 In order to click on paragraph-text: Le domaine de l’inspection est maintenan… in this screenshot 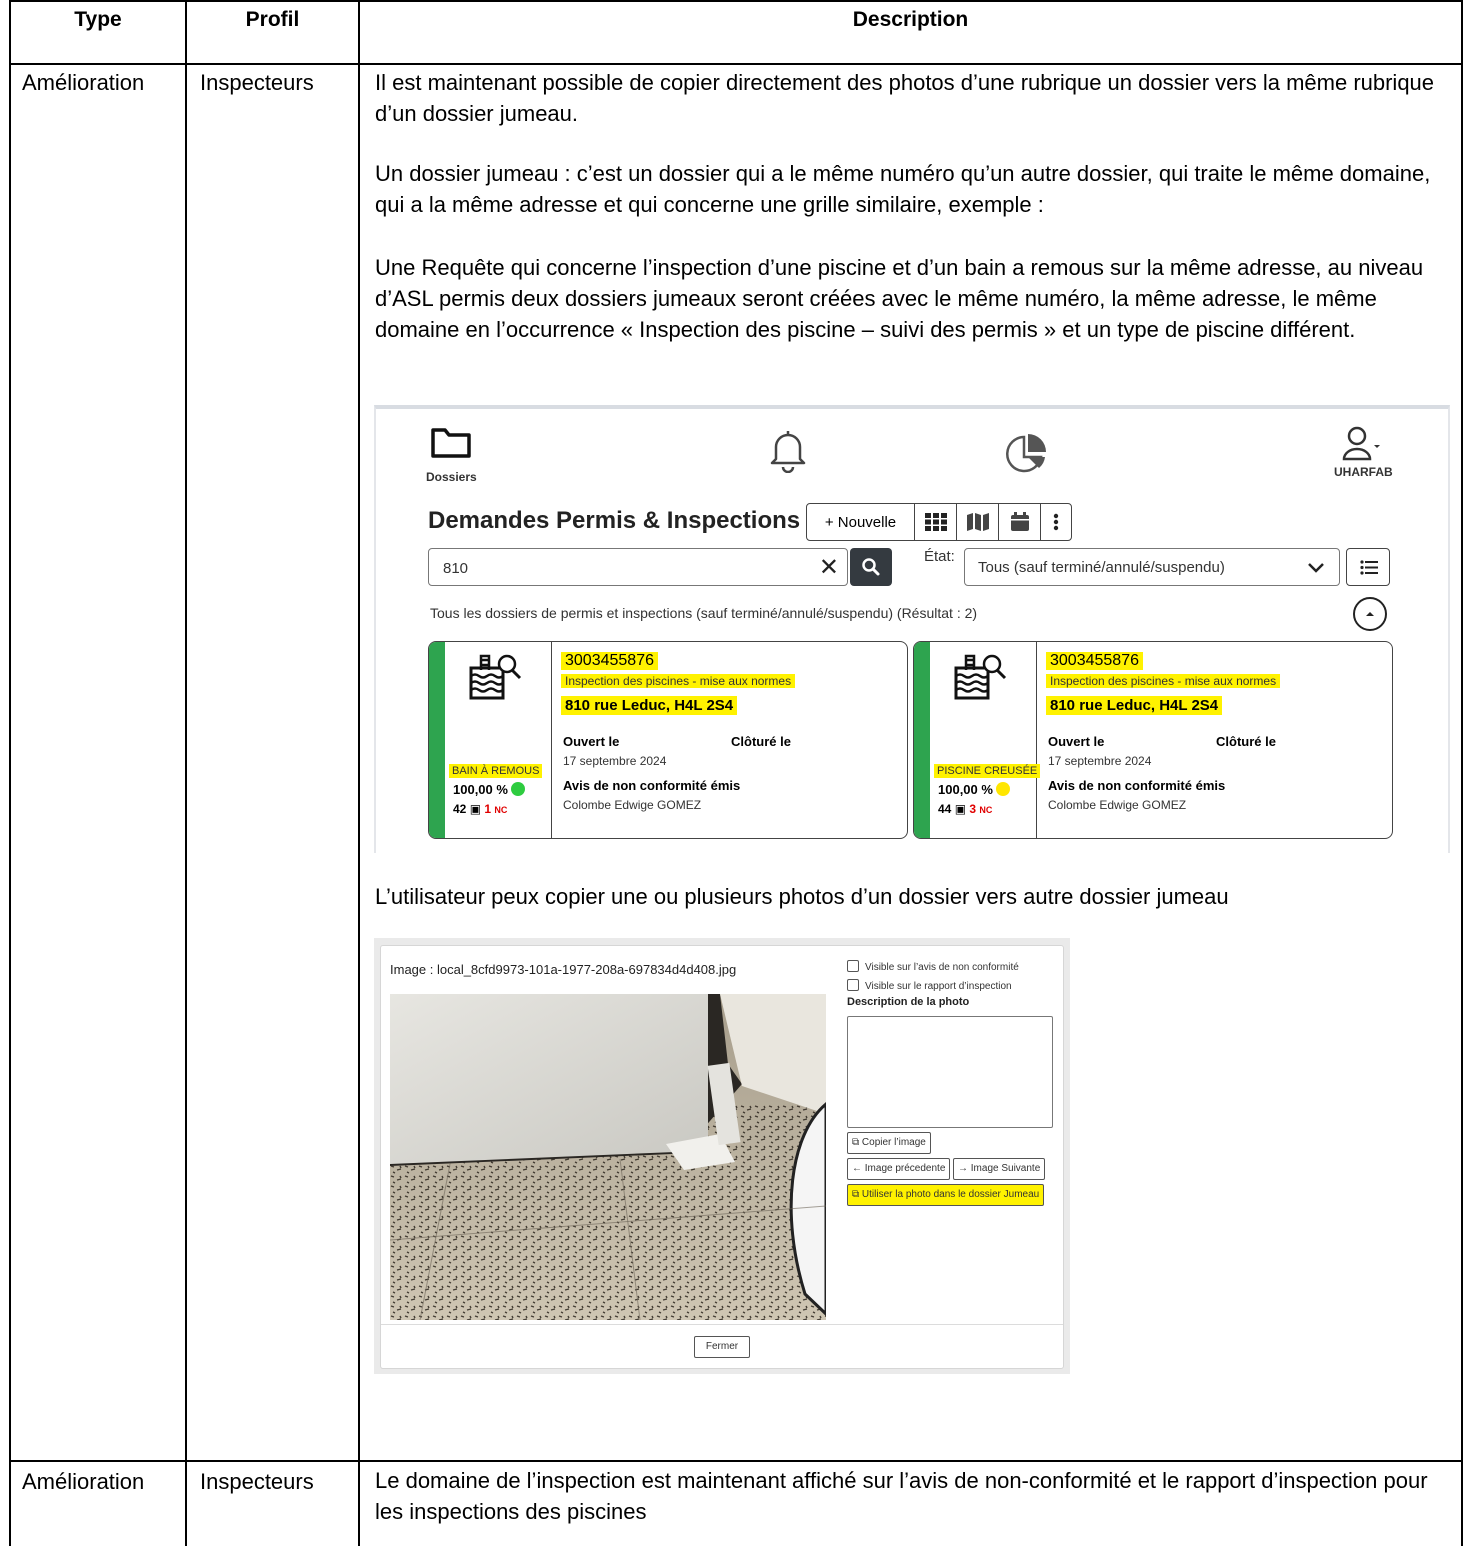, I will do `click(901, 1496)`.